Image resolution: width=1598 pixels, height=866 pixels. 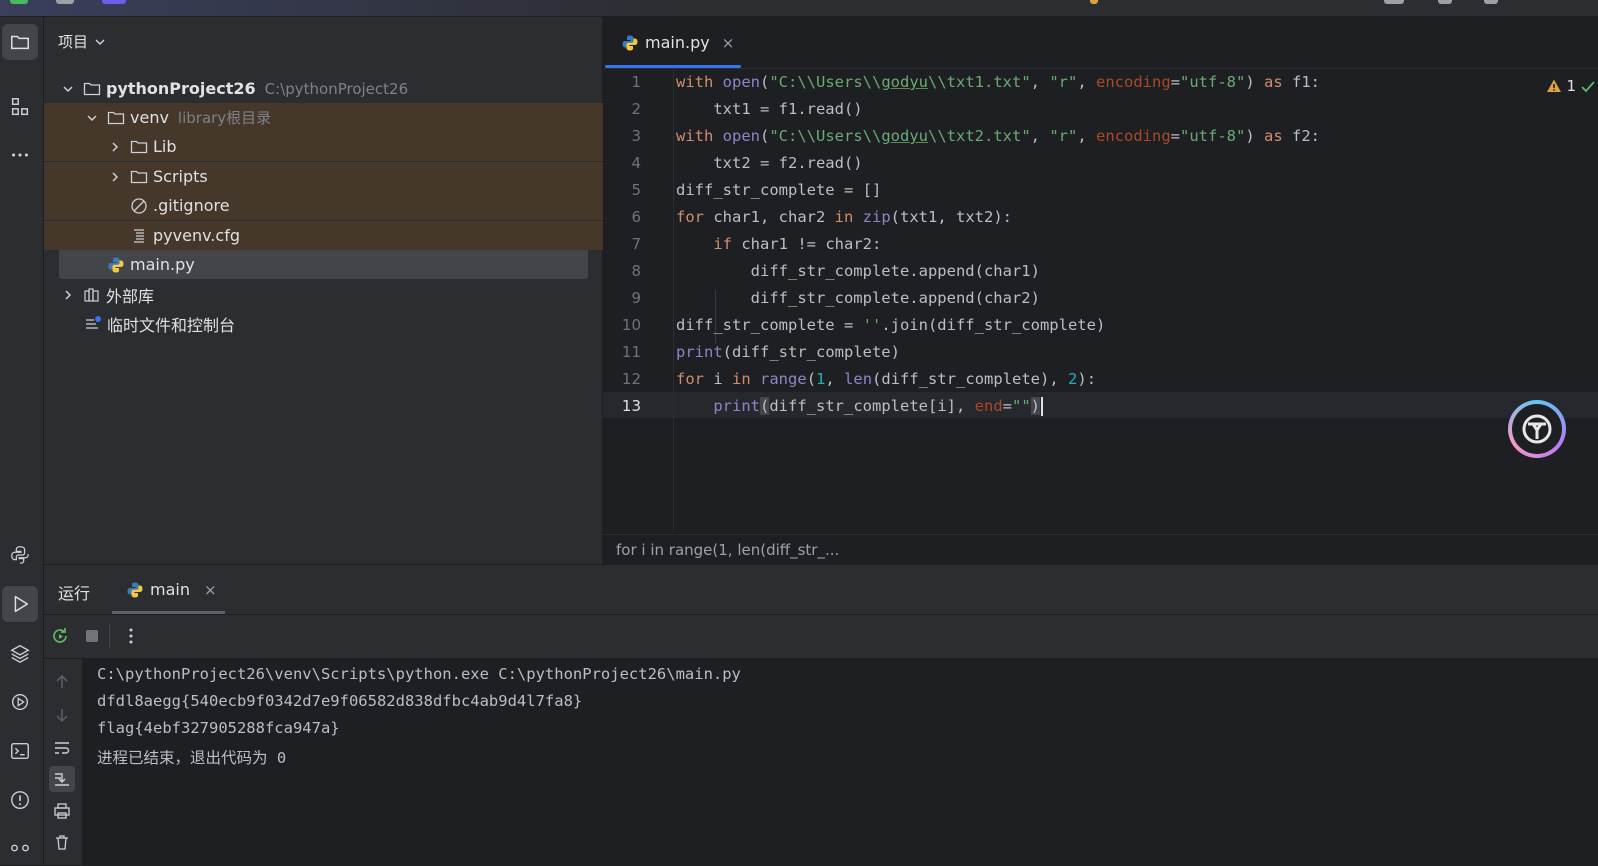 What do you see at coordinates (19, 2) in the screenshot?
I see `app-logo-icon` at bounding box center [19, 2].